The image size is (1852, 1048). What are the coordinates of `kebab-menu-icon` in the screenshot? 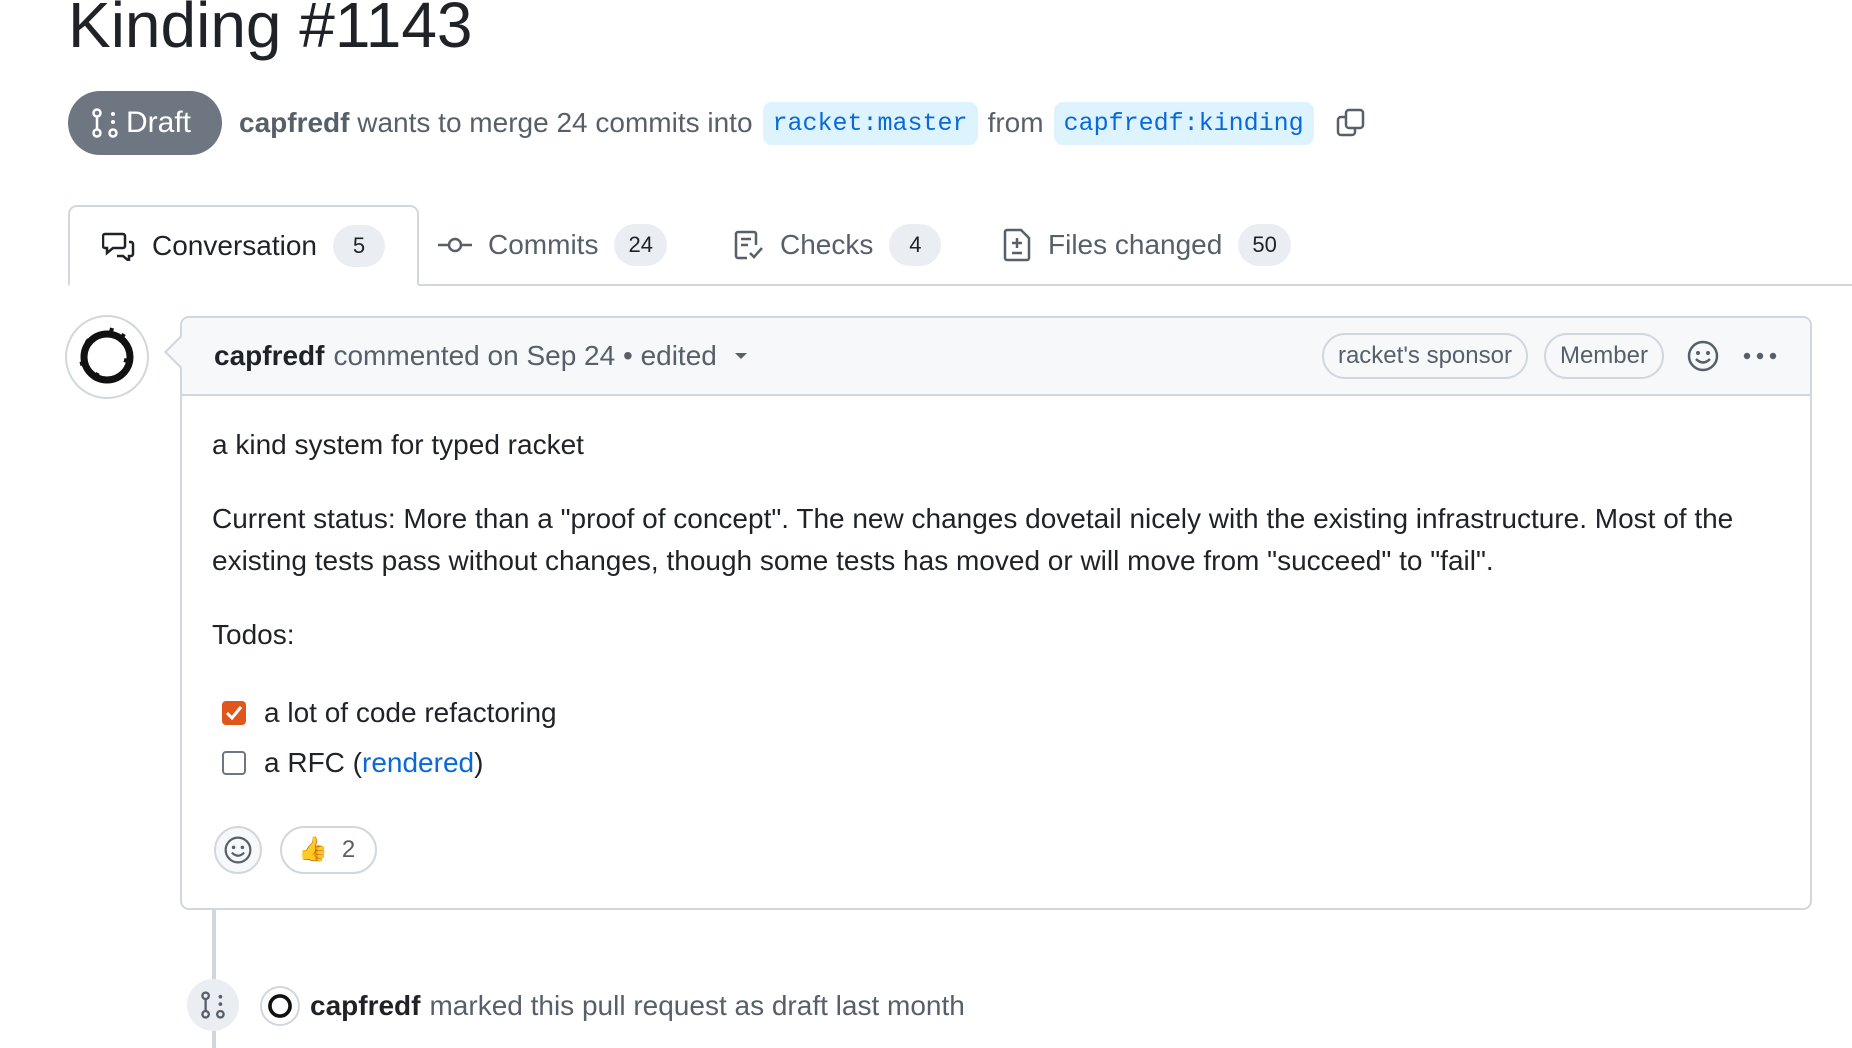 It's located at (1760, 356).